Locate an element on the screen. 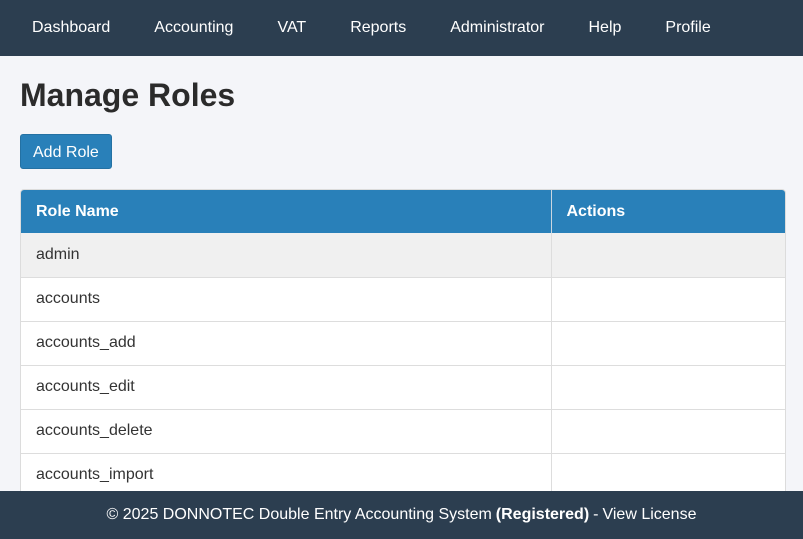 Image resolution: width=803 pixels, height=539 pixels. view-license-link: View License is located at coordinates (649, 515).